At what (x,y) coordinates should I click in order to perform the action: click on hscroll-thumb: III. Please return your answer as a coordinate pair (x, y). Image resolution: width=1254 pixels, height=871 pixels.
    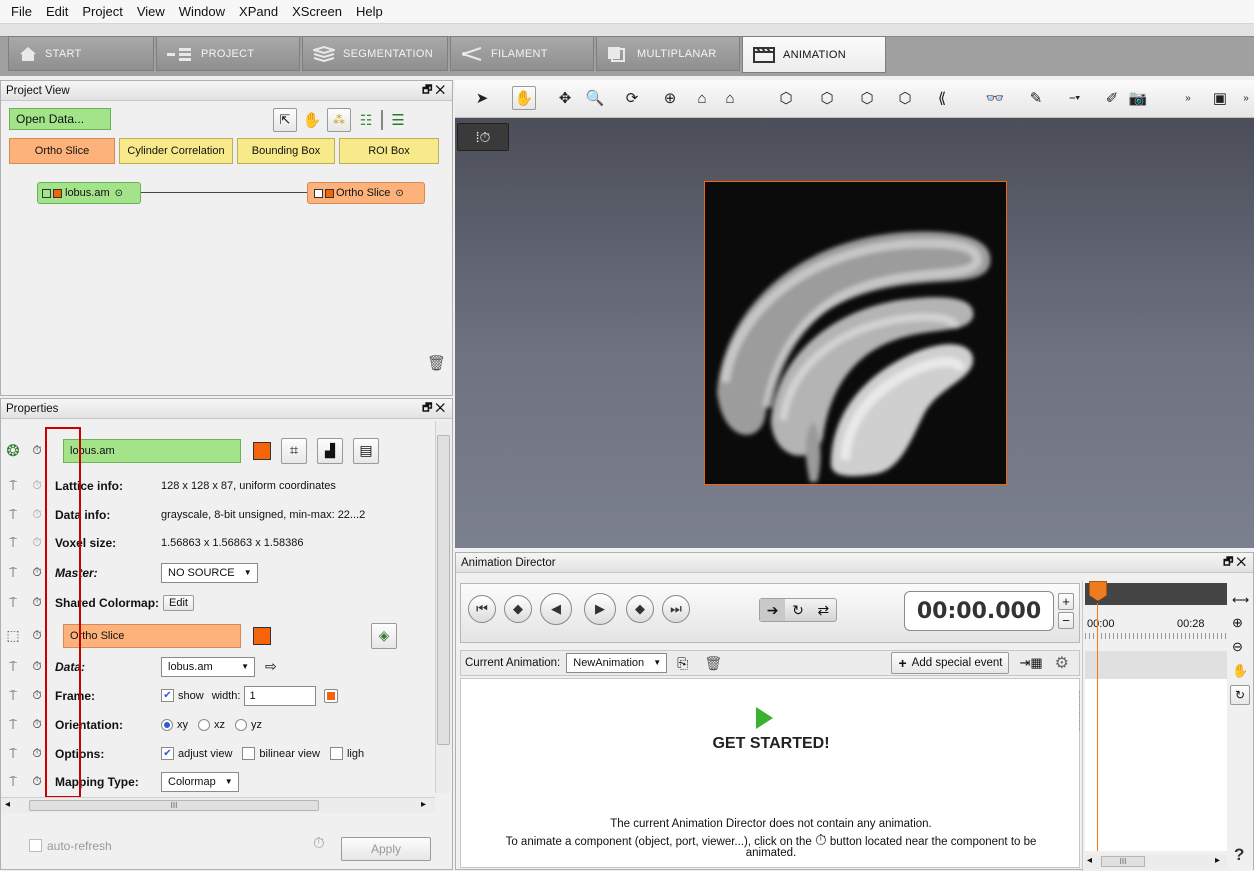
    Looking at the image, I should click on (174, 805).